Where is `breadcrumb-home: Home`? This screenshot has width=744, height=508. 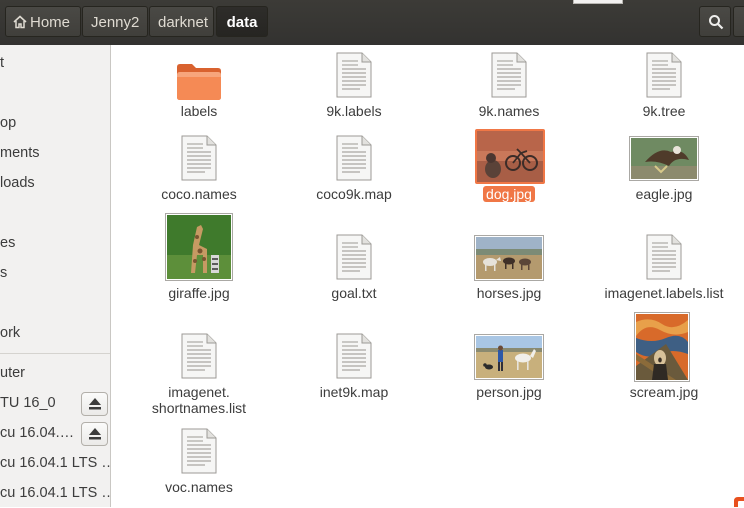 breadcrumb-home: Home is located at coordinates (43, 21).